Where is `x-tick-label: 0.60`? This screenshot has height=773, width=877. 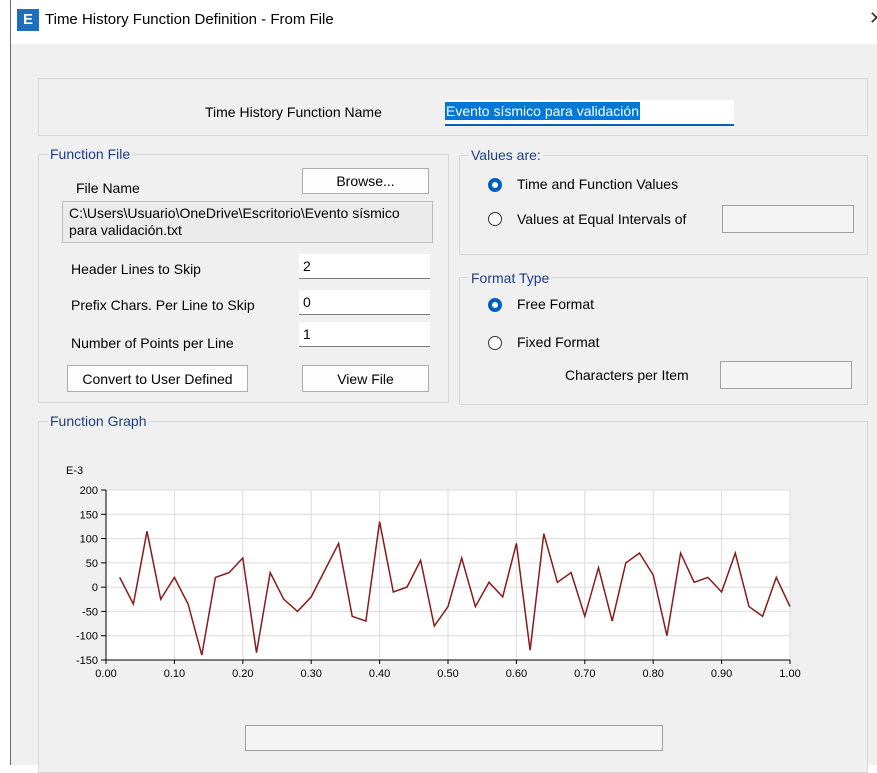 x-tick-label: 0.60 is located at coordinates (516, 674).